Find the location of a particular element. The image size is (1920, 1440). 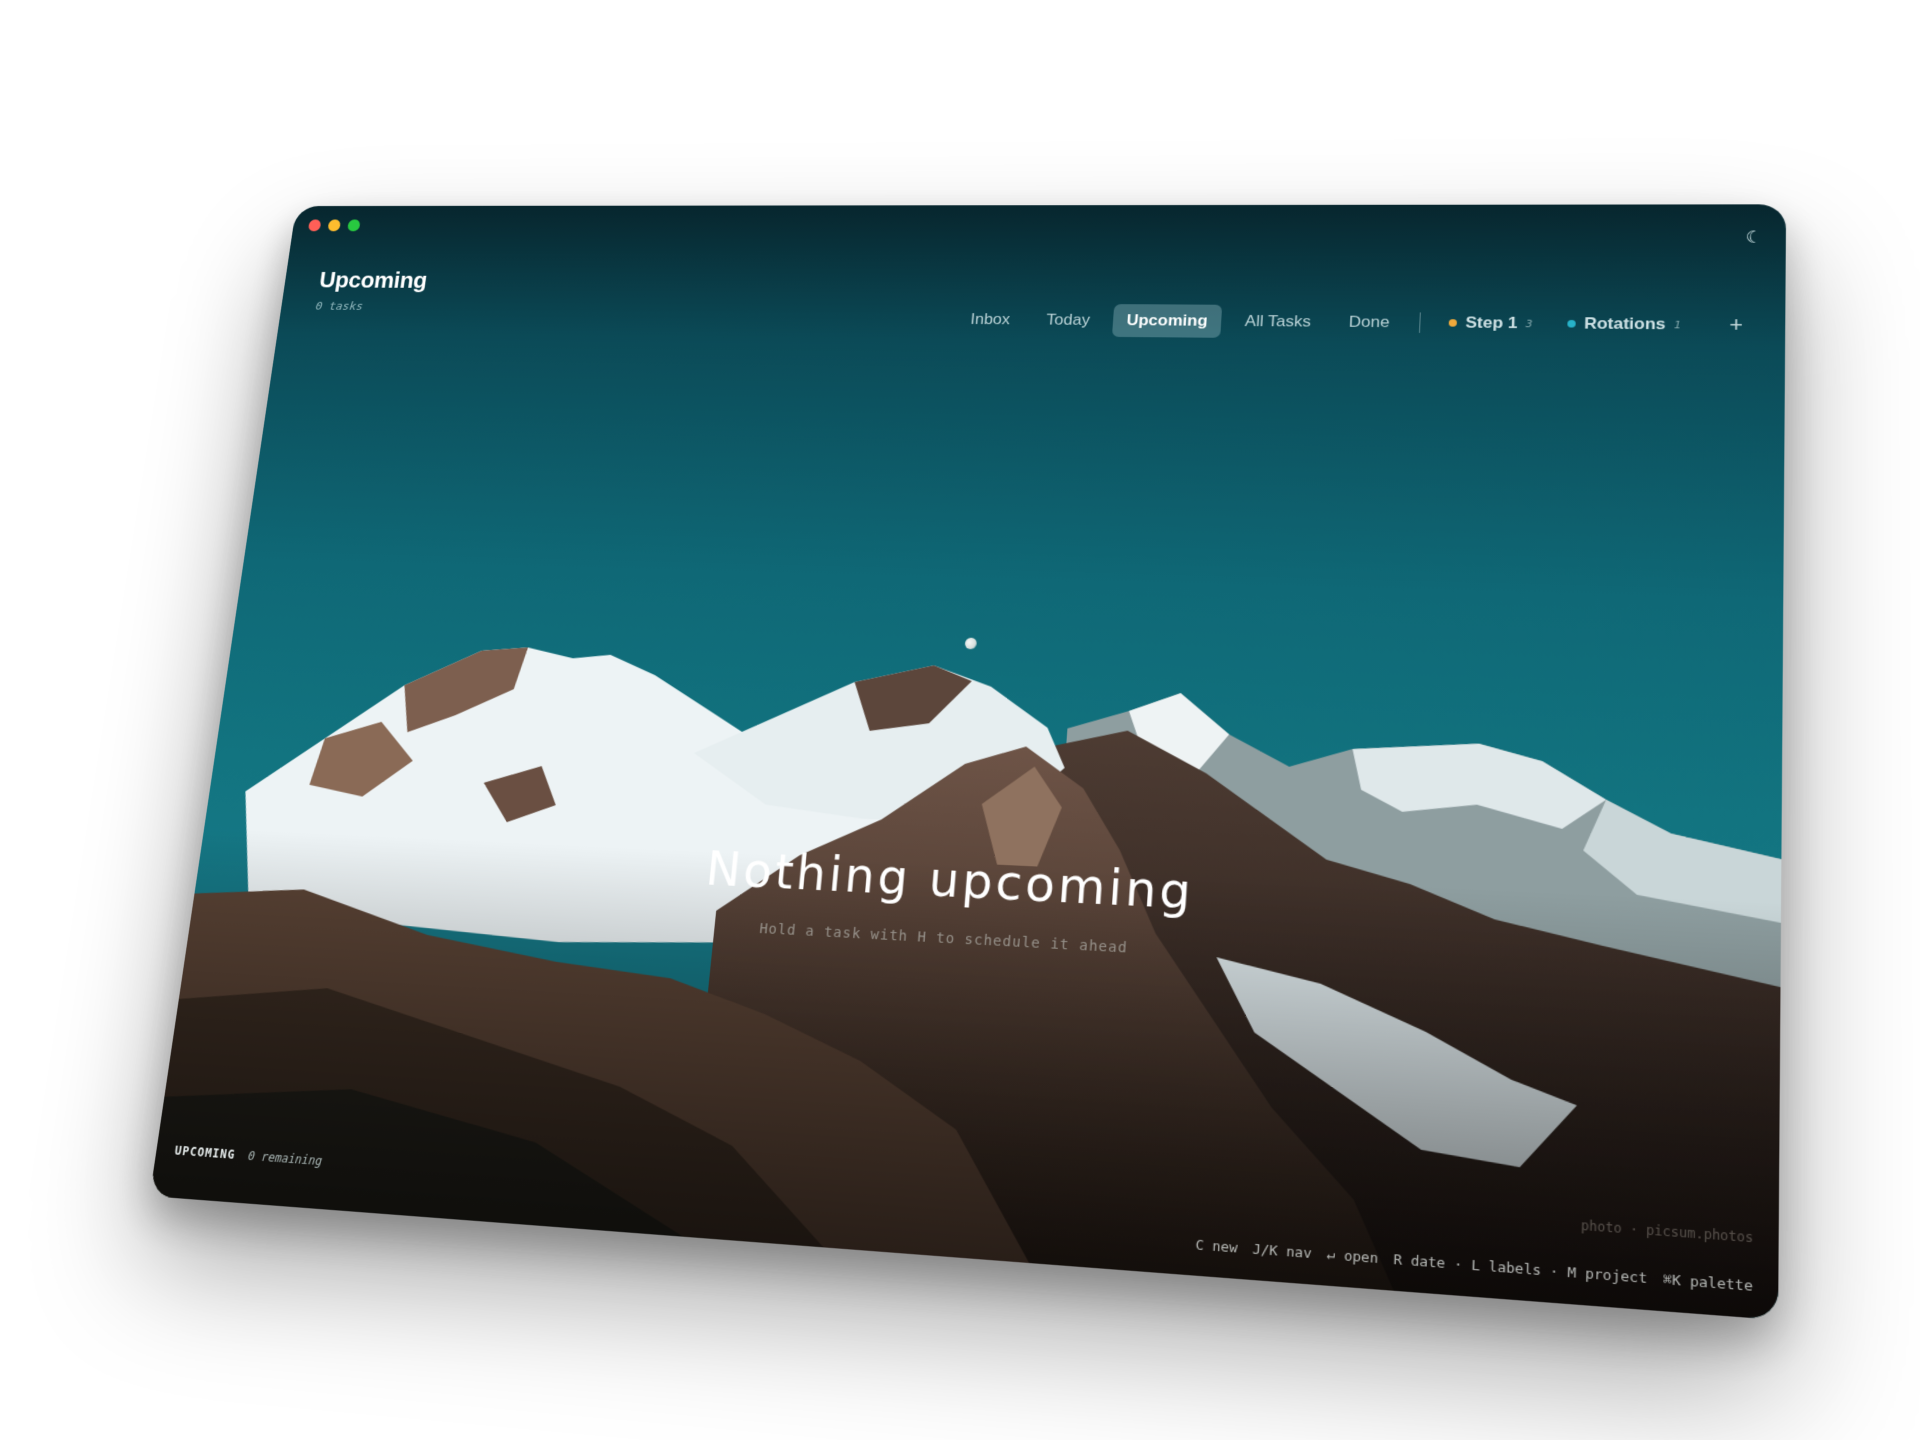

minimize-window-button is located at coordinates (334, 225).